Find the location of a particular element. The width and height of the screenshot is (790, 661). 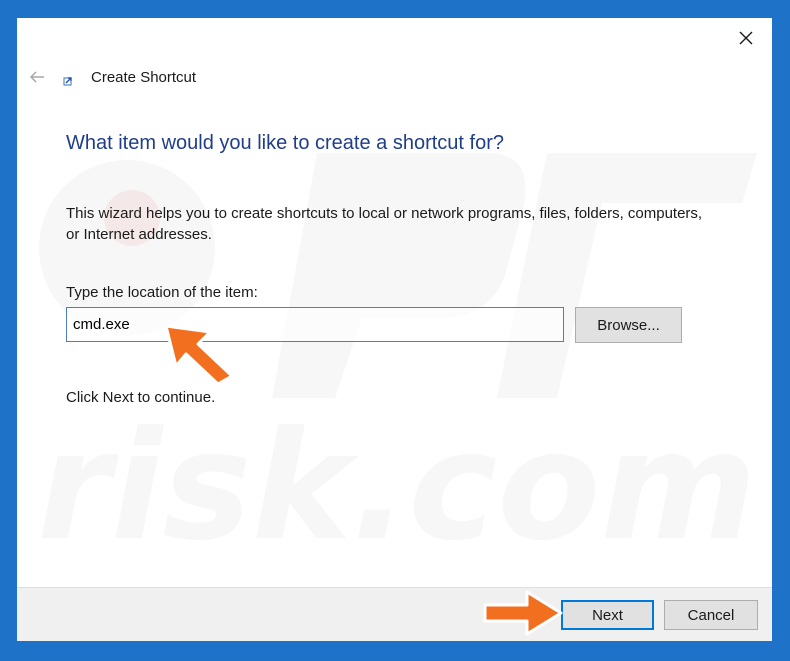

back-button is located at coordinates (37, 77).